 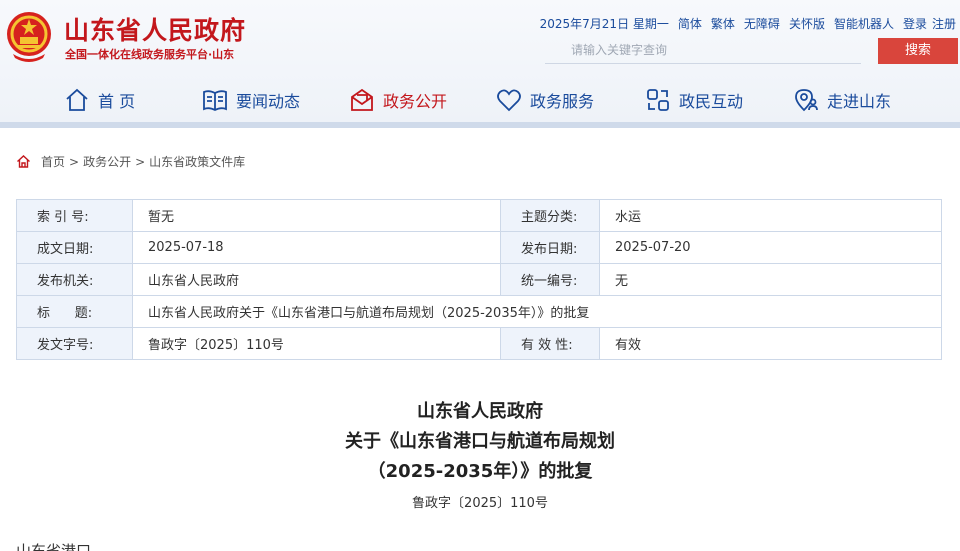 I want to click on table-row: 发布机关: 山东省人民政府 统一编号: 无, so click(x=479, y=279).